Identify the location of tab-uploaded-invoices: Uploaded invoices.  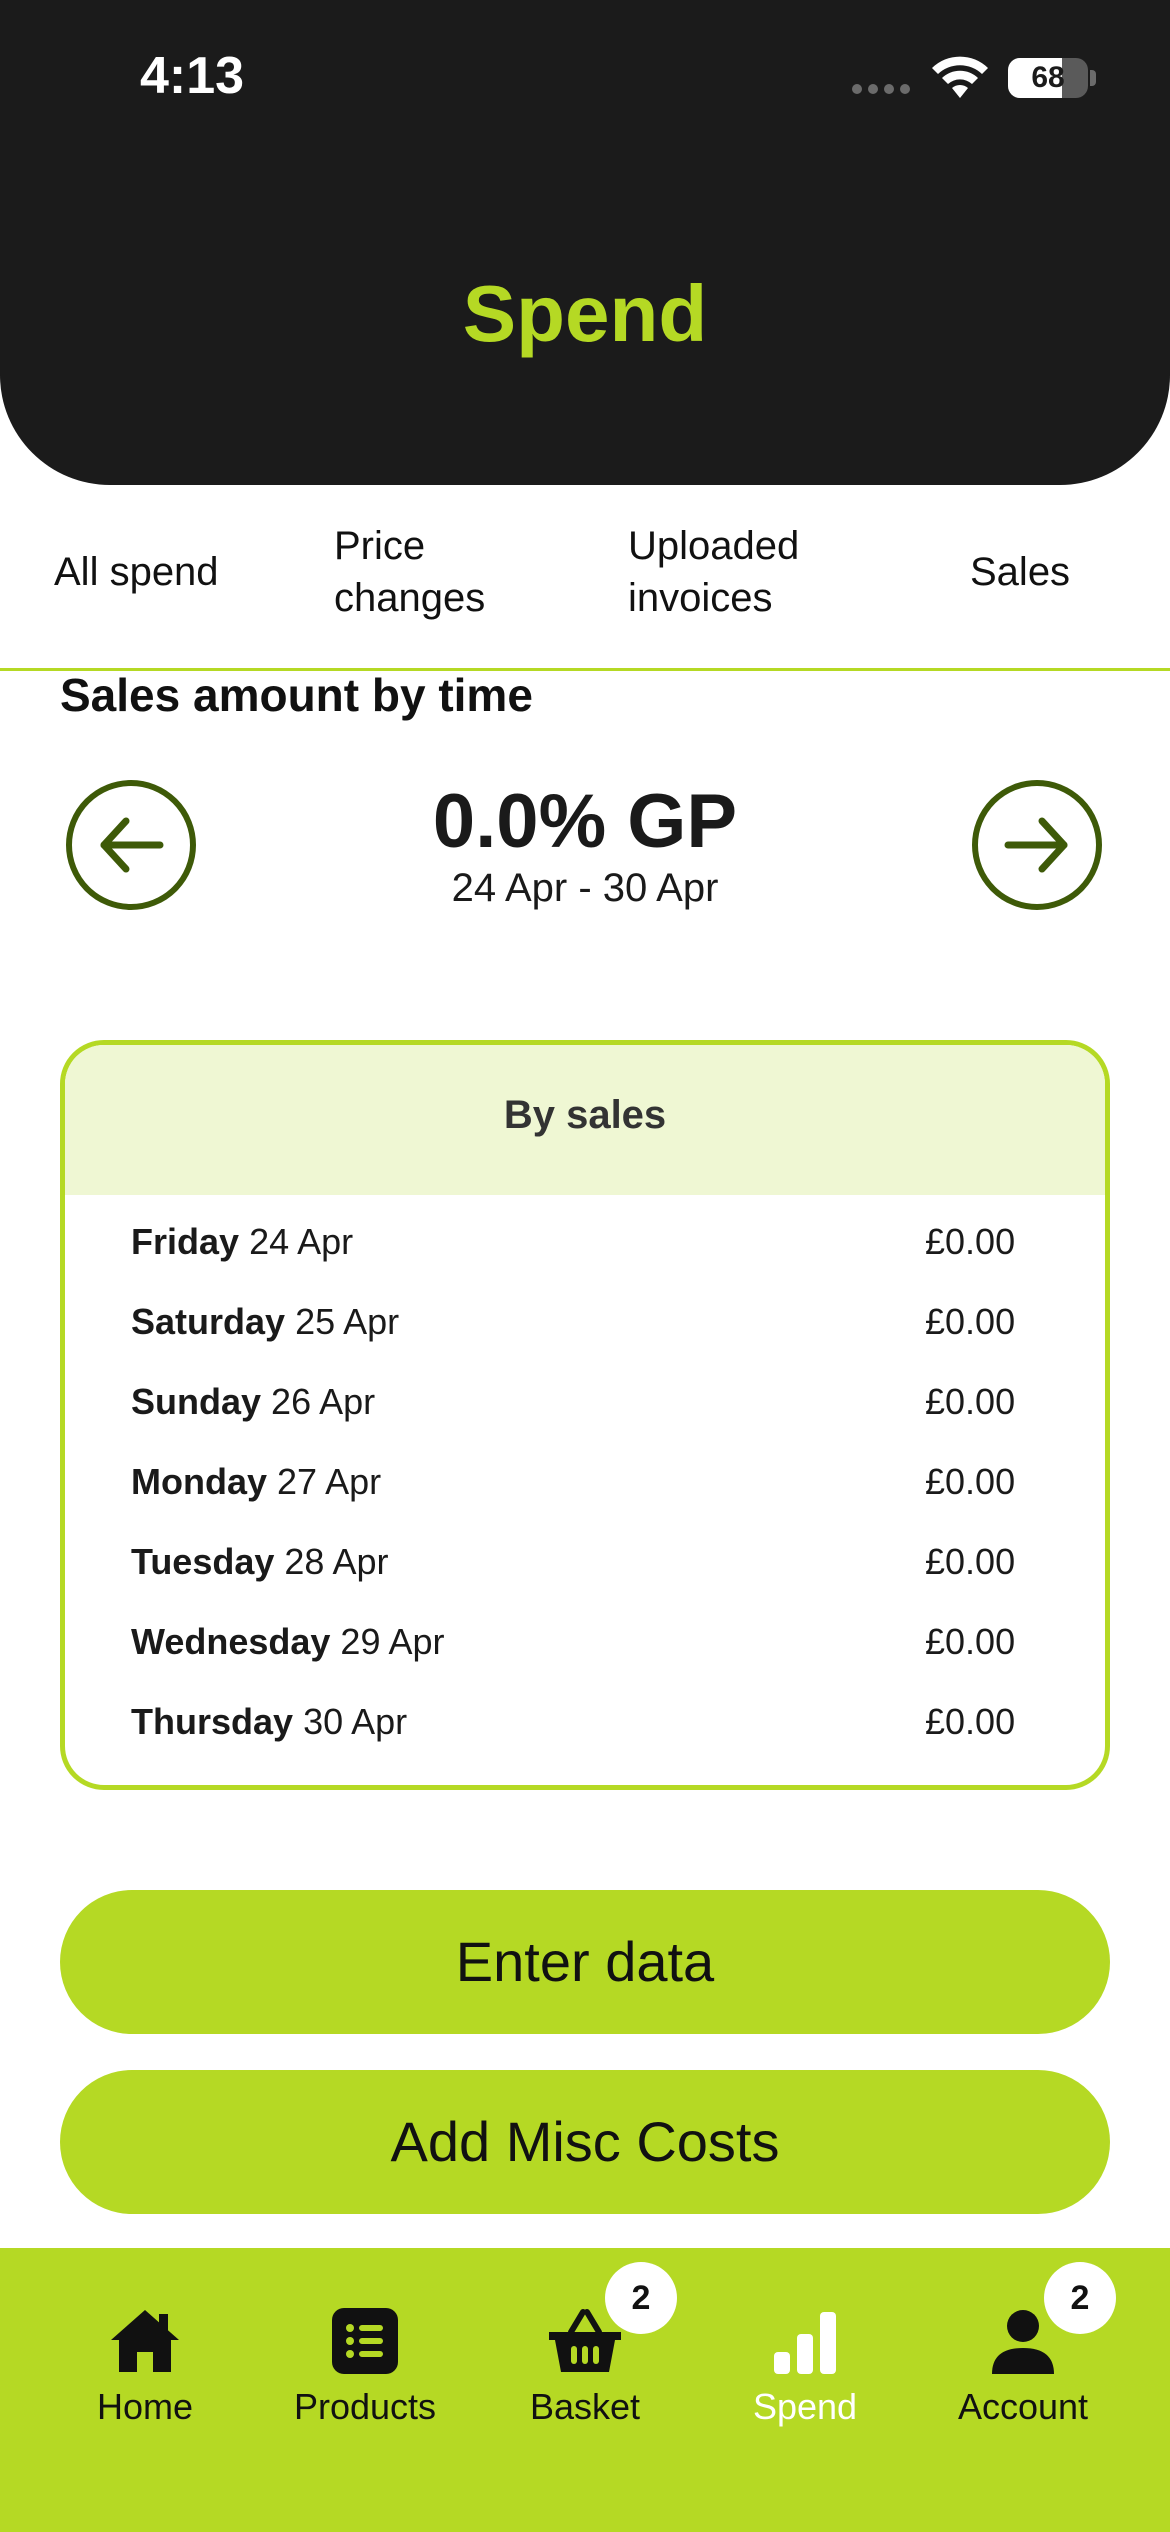
(713, 572).